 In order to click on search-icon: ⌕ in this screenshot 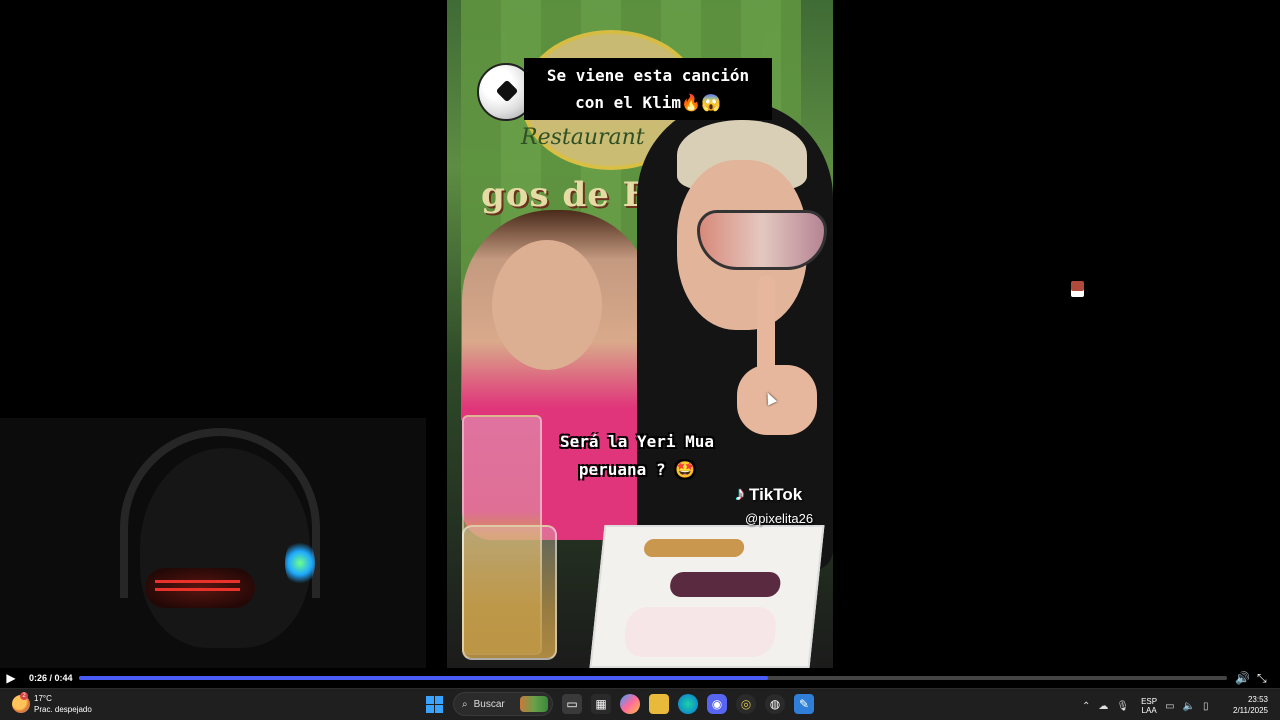, I will do `click(465, 704)`.